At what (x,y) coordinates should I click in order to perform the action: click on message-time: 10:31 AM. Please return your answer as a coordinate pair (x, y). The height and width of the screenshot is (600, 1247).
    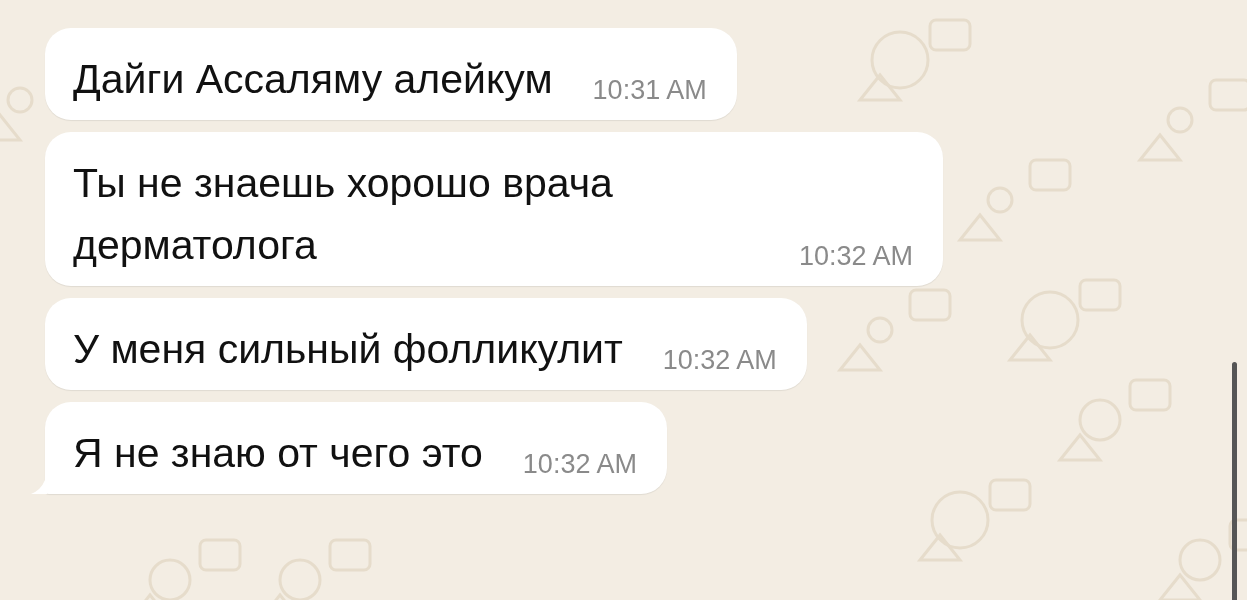
    Looking at the image, I should click on (649, 90).